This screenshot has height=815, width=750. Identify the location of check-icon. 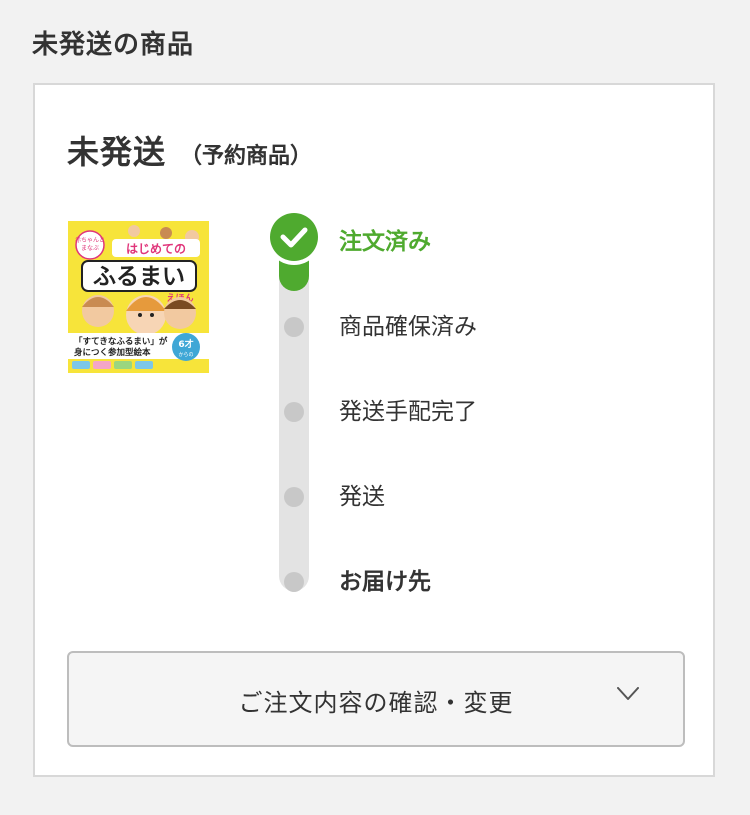
(294, 237).